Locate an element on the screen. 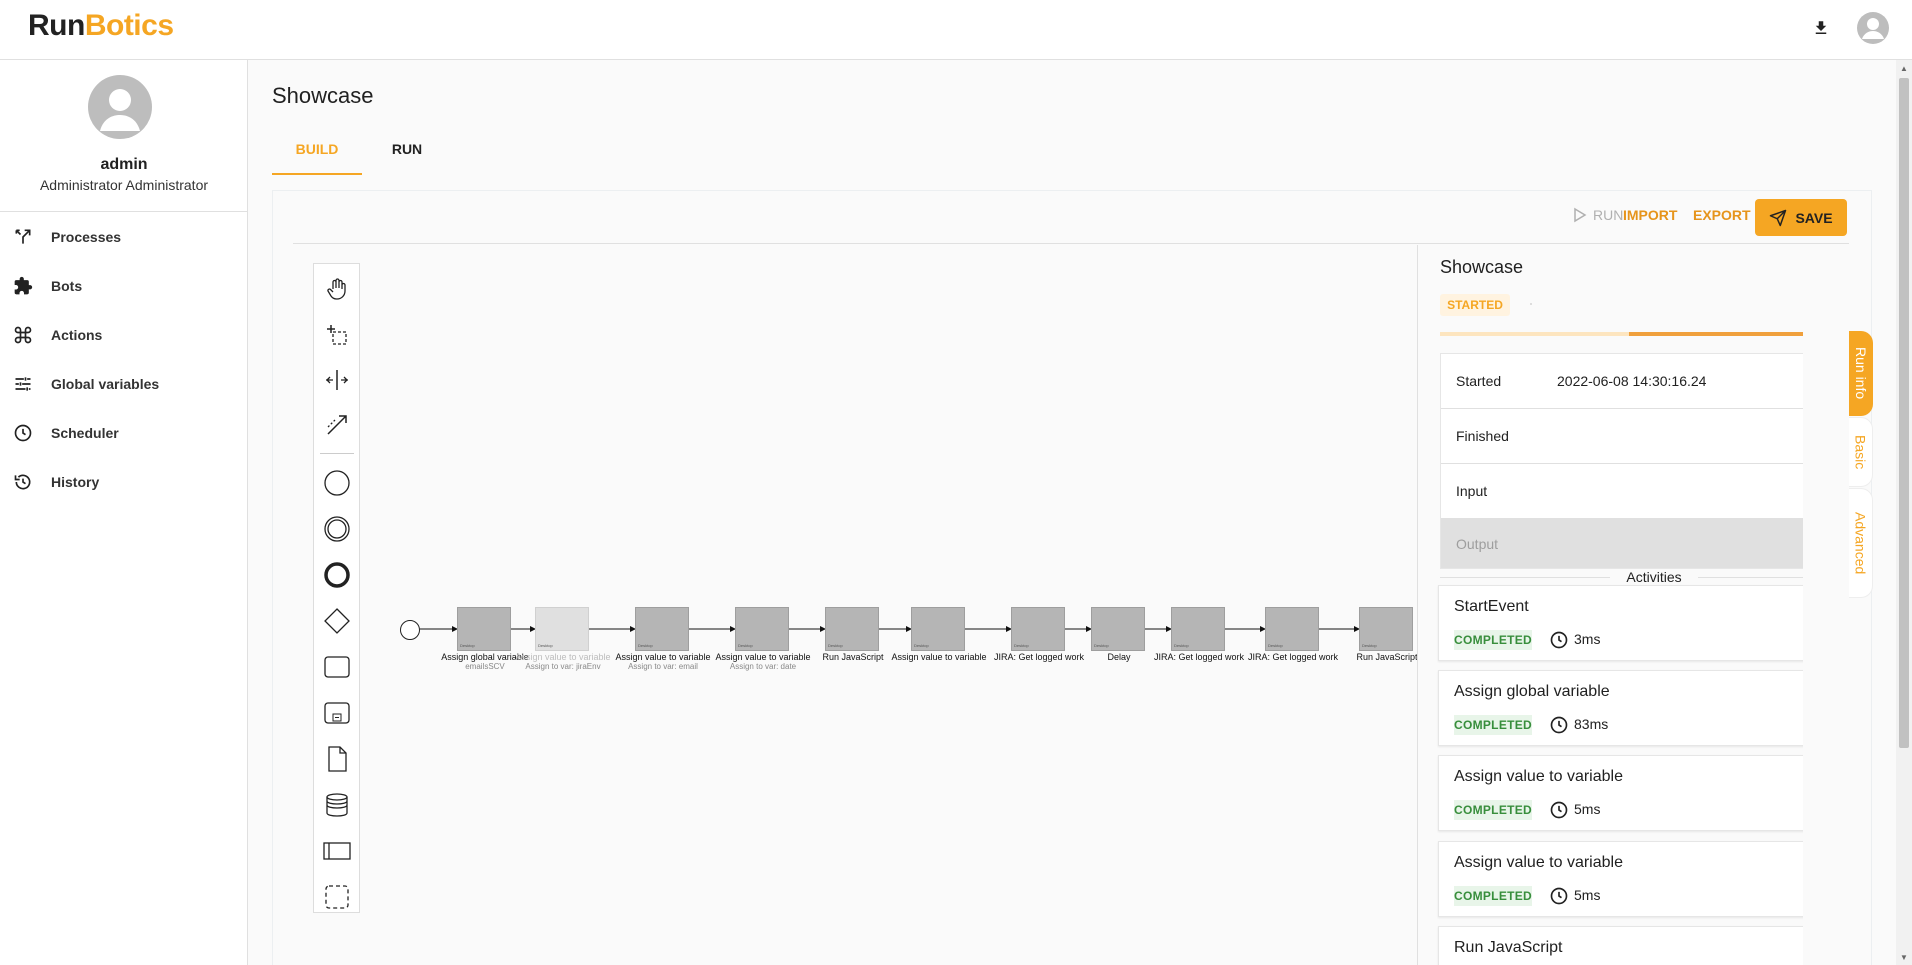  tab-build: BUILD is located at coordinates (317, 152).